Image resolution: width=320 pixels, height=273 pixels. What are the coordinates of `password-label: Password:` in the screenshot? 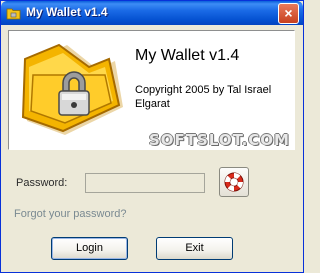 It's located at (42, 183).